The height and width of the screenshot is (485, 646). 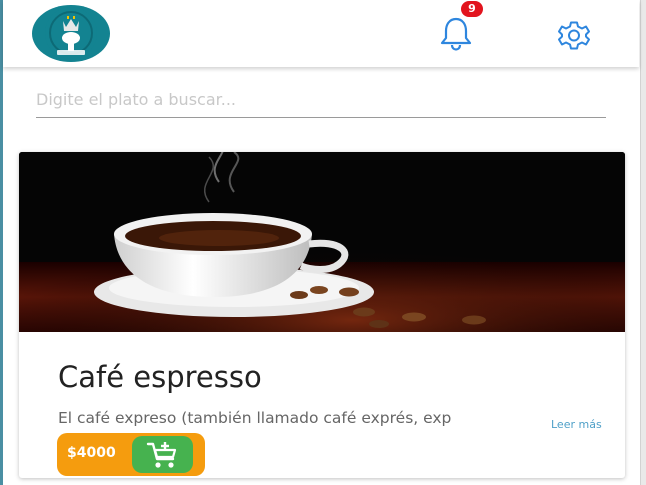 I want to click on scrollbar, so click(x=643, y=242).